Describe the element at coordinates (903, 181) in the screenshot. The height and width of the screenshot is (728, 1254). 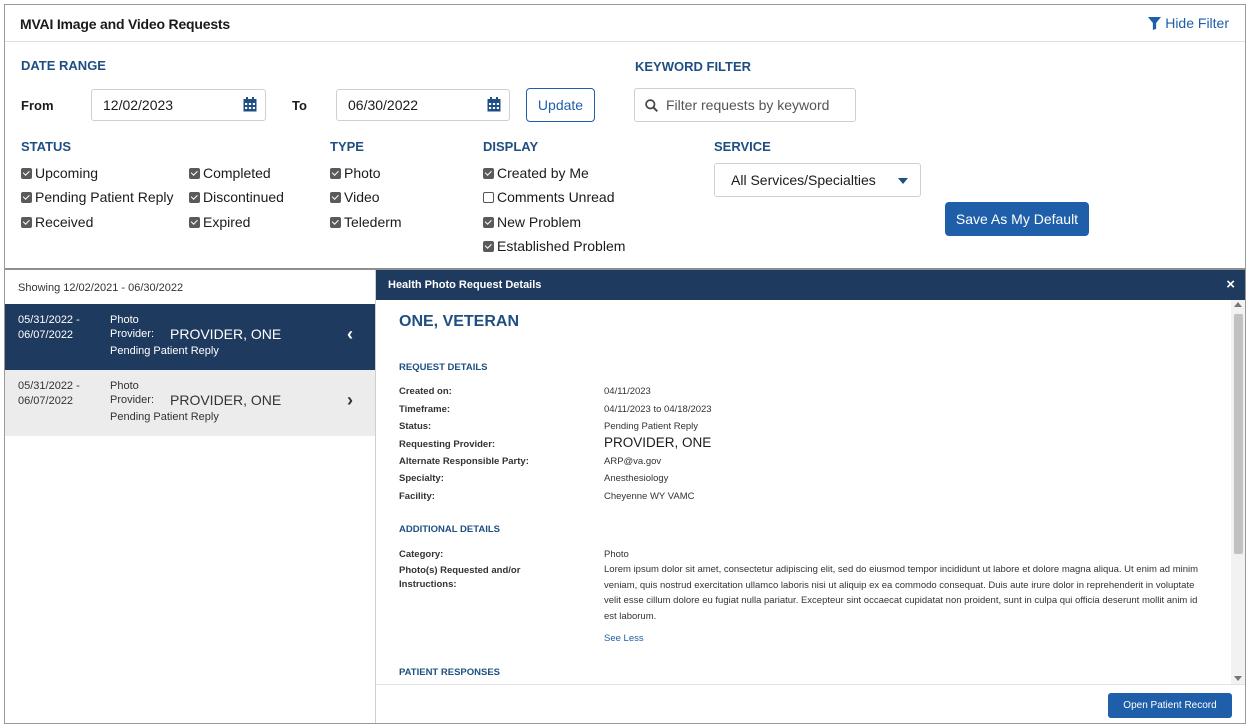
I see `chevron-down-icon` at that location.